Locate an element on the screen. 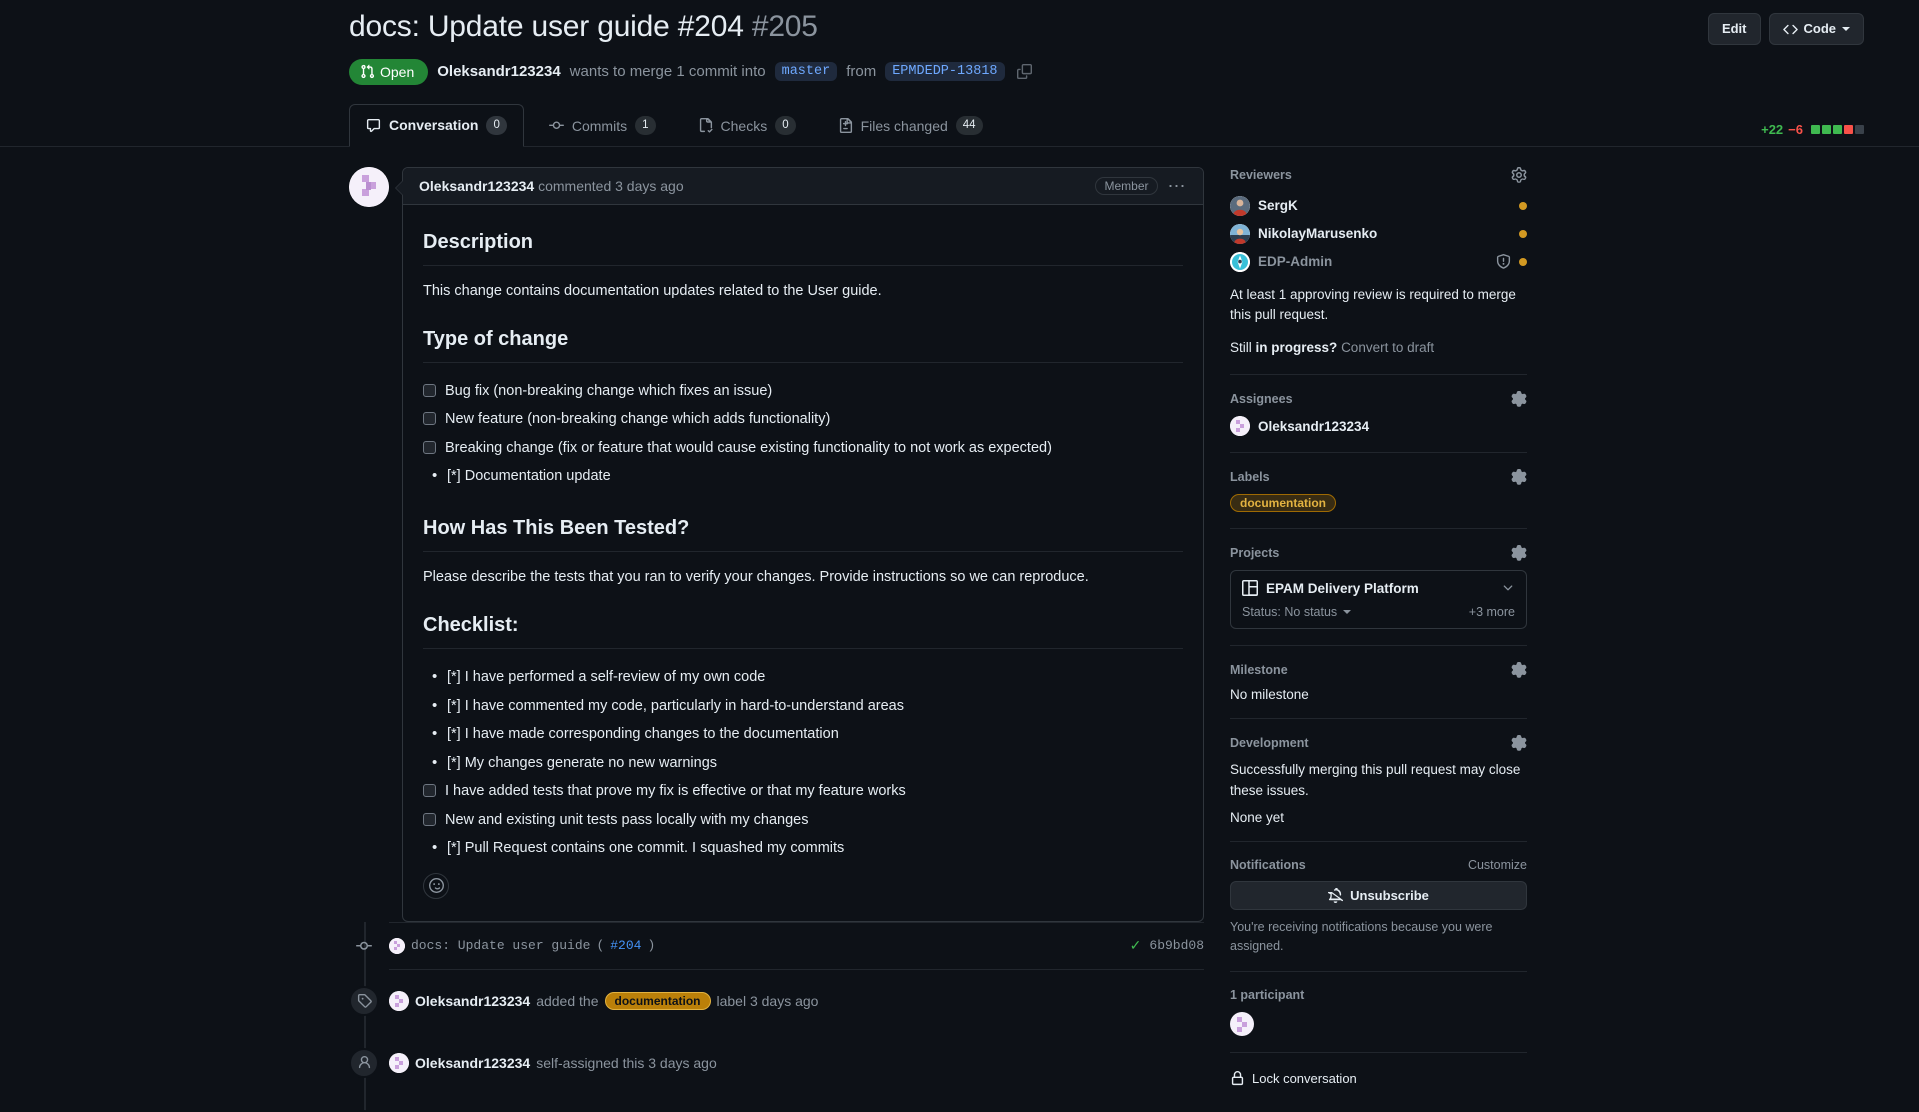 This screenshot has height=1112, width=1919. task-item: [*] My changes generate no new warnings is located at coordinates (803, 763).